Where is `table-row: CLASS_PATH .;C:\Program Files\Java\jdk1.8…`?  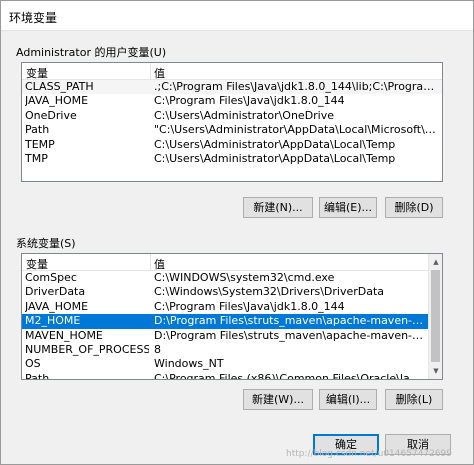
table-row: CLASS_PATH .;C:\Program Files\Java\jdk1.8… is located at coordinates (232, 87).